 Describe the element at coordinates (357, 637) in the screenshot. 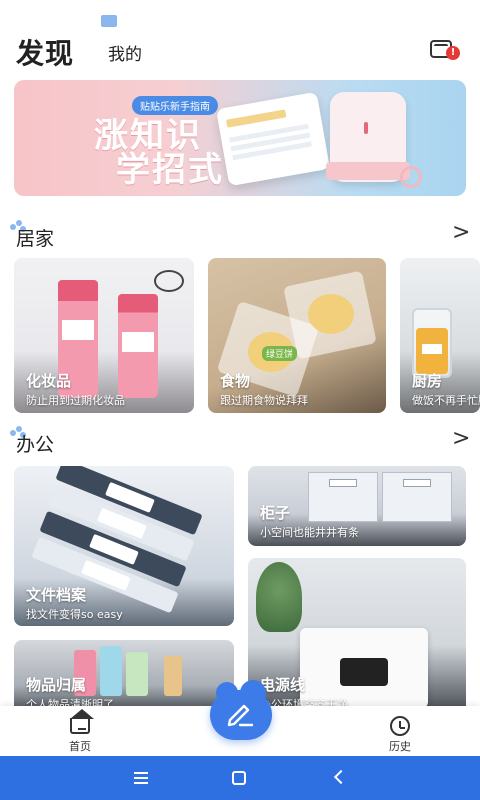

I see `card-power-cord: 电源线 办公环境整齐干净` at that location.